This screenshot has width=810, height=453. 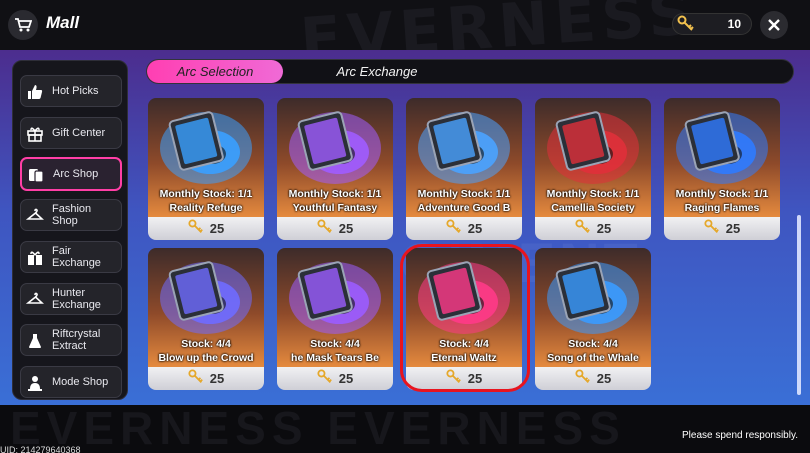 What do you see at coordinates (464, 358) in the screenshot?
I see `item-name: Eternal Waltz` at bounding box center [464, 358].